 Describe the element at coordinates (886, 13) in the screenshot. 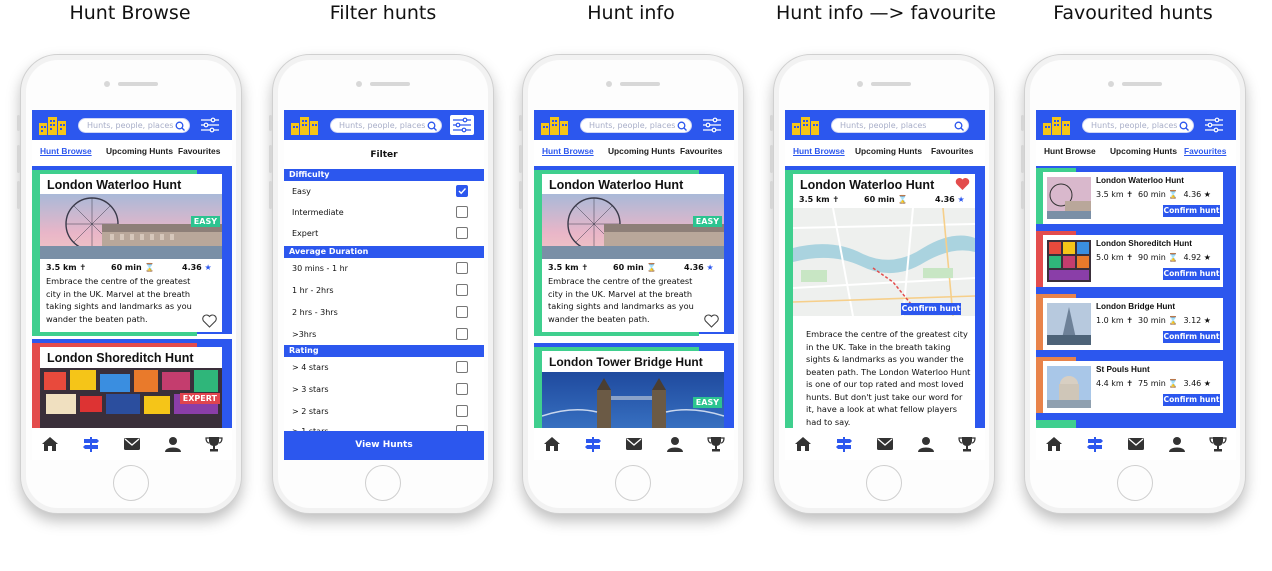

I see `screen-title: Hunt info —> favourite` at that location.